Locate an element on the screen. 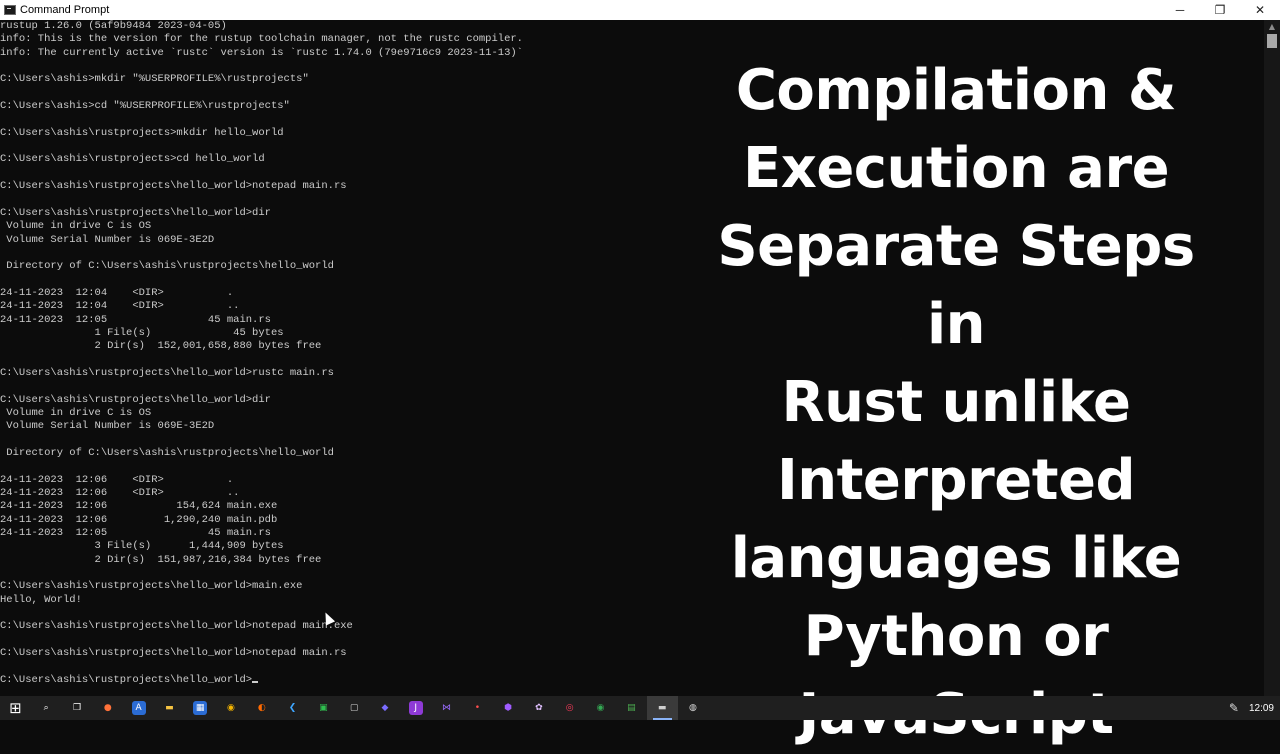 This screenshot has height=754, width=1280. taskbar-button-chrome: ◉ is located at coordinates (231, 708).